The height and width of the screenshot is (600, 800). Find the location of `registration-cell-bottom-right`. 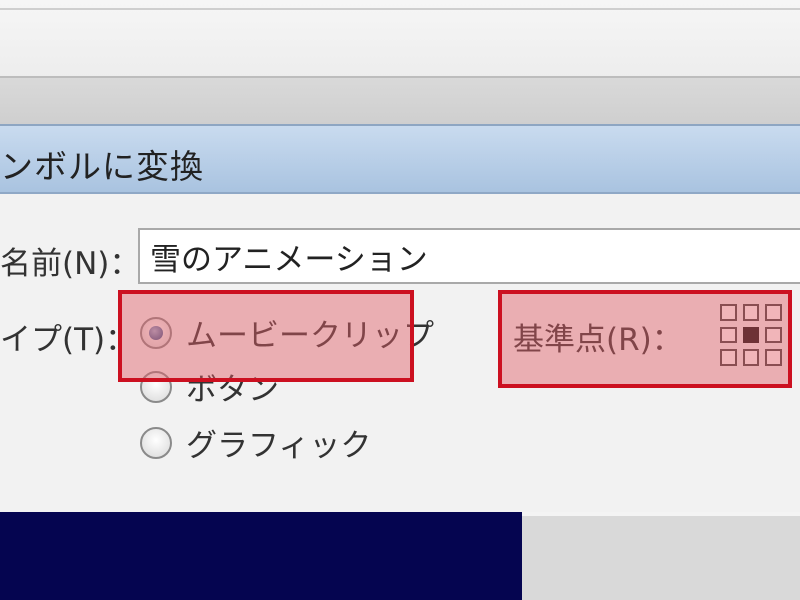

registration-cell-bottom-right is located at coordinates (773, 357).